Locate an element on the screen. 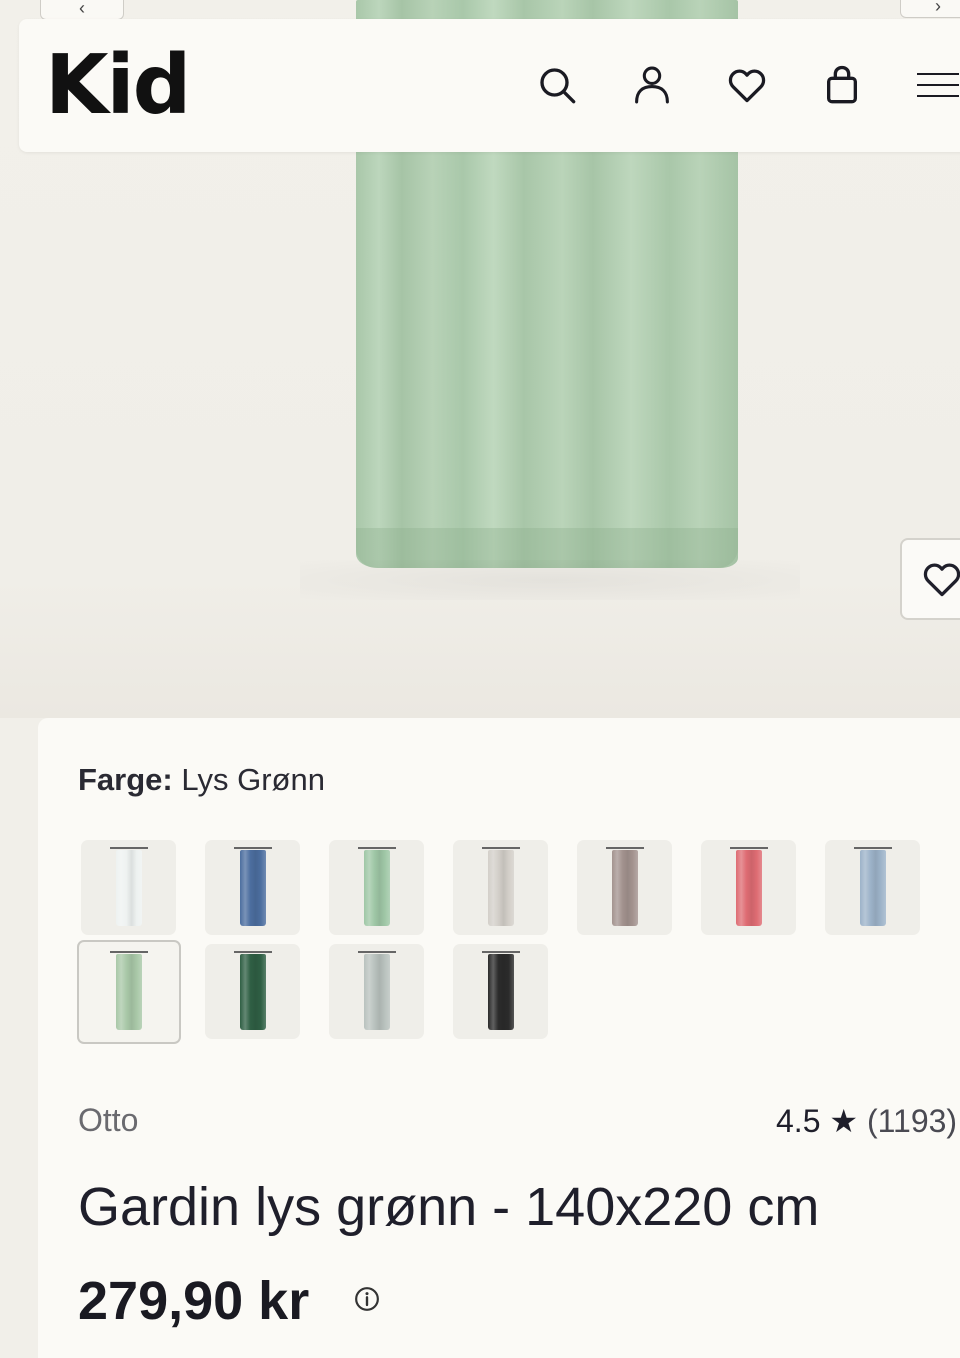  add-to-wishlist-button is located at coordinates (930, 579).